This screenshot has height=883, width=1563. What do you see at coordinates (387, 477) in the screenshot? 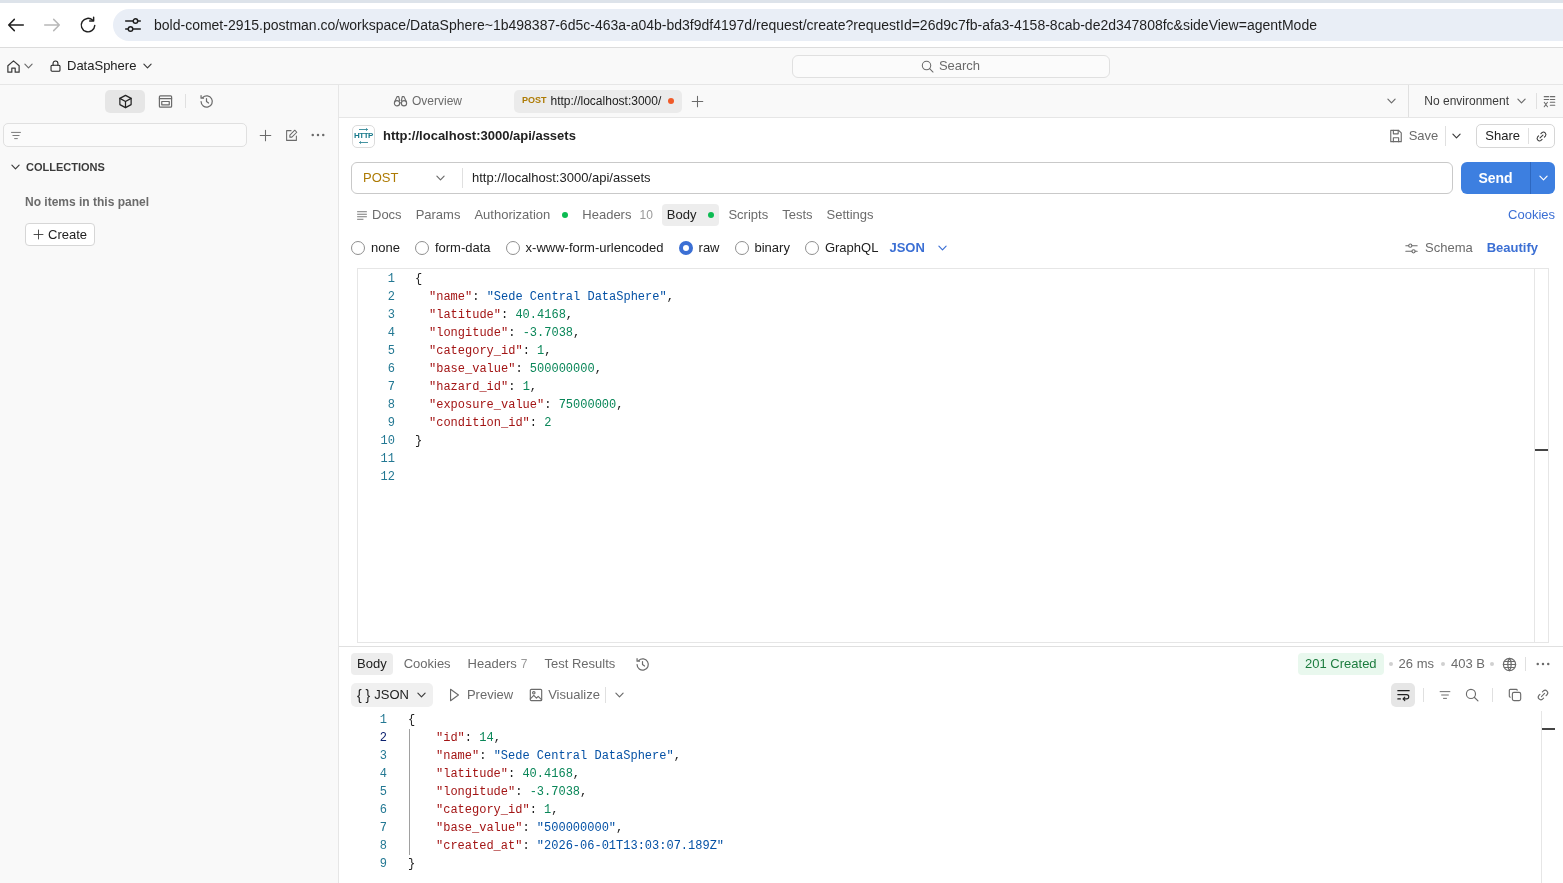
I see `line-number: 12` at bounding box center [387, 477].